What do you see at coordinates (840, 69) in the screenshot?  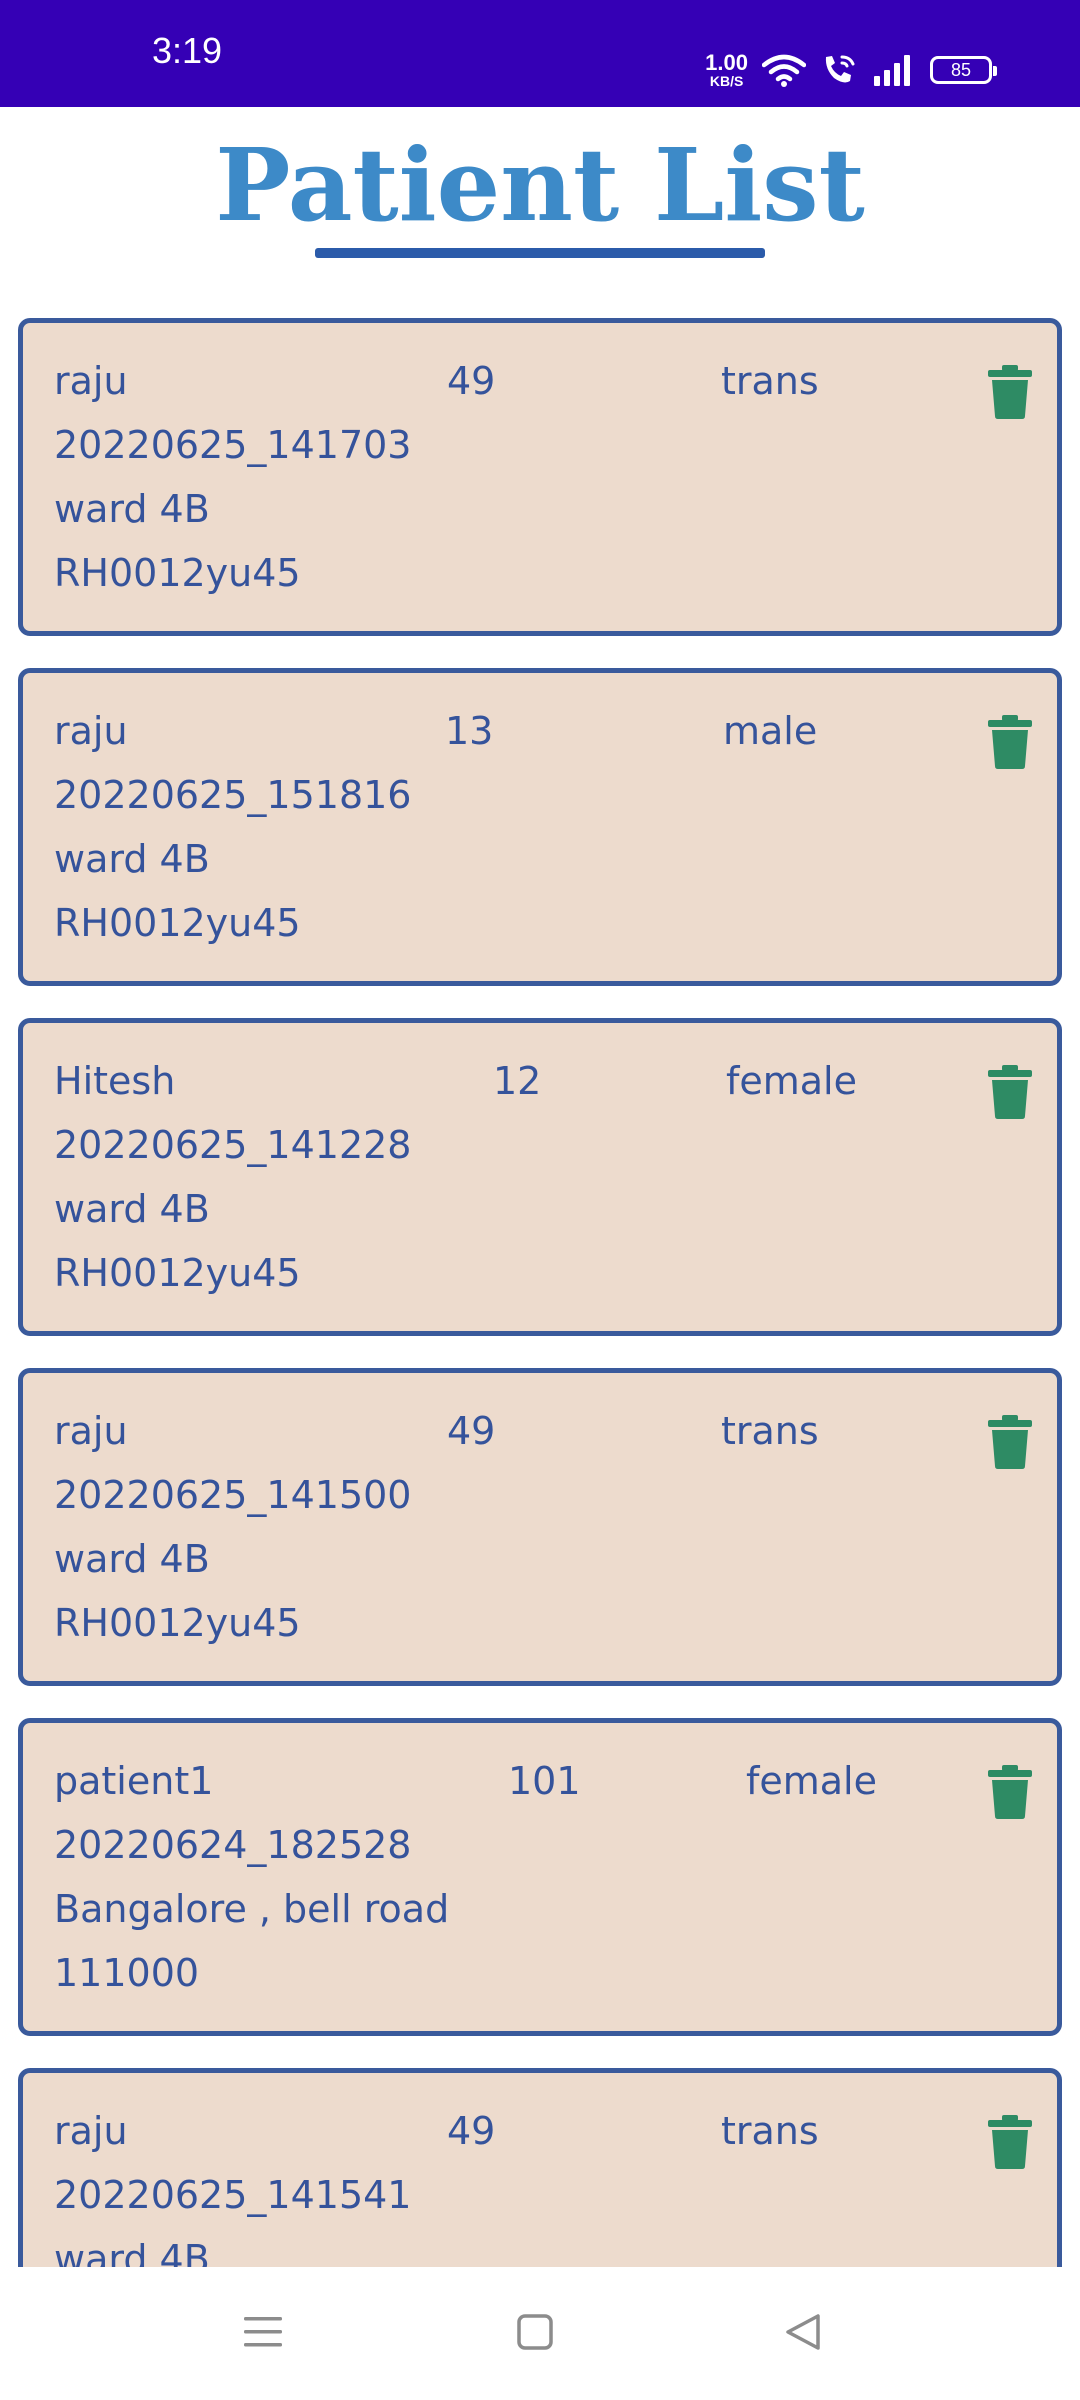 I see `wifi-call-icon` at bounding box center [840, 69].